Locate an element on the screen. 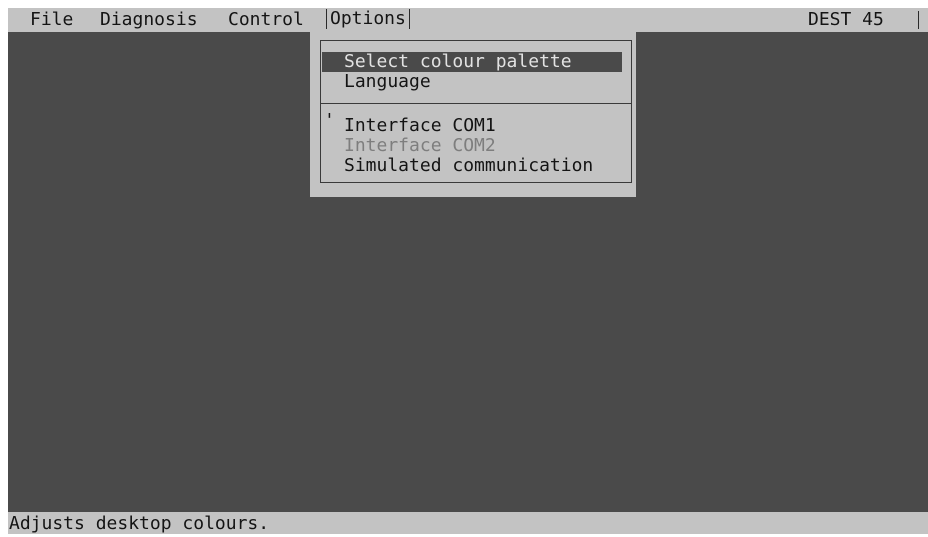 The image size is (928, 537). menu-item-interface-com1: ' Interface COM1 is located at coordinates (472, 123).